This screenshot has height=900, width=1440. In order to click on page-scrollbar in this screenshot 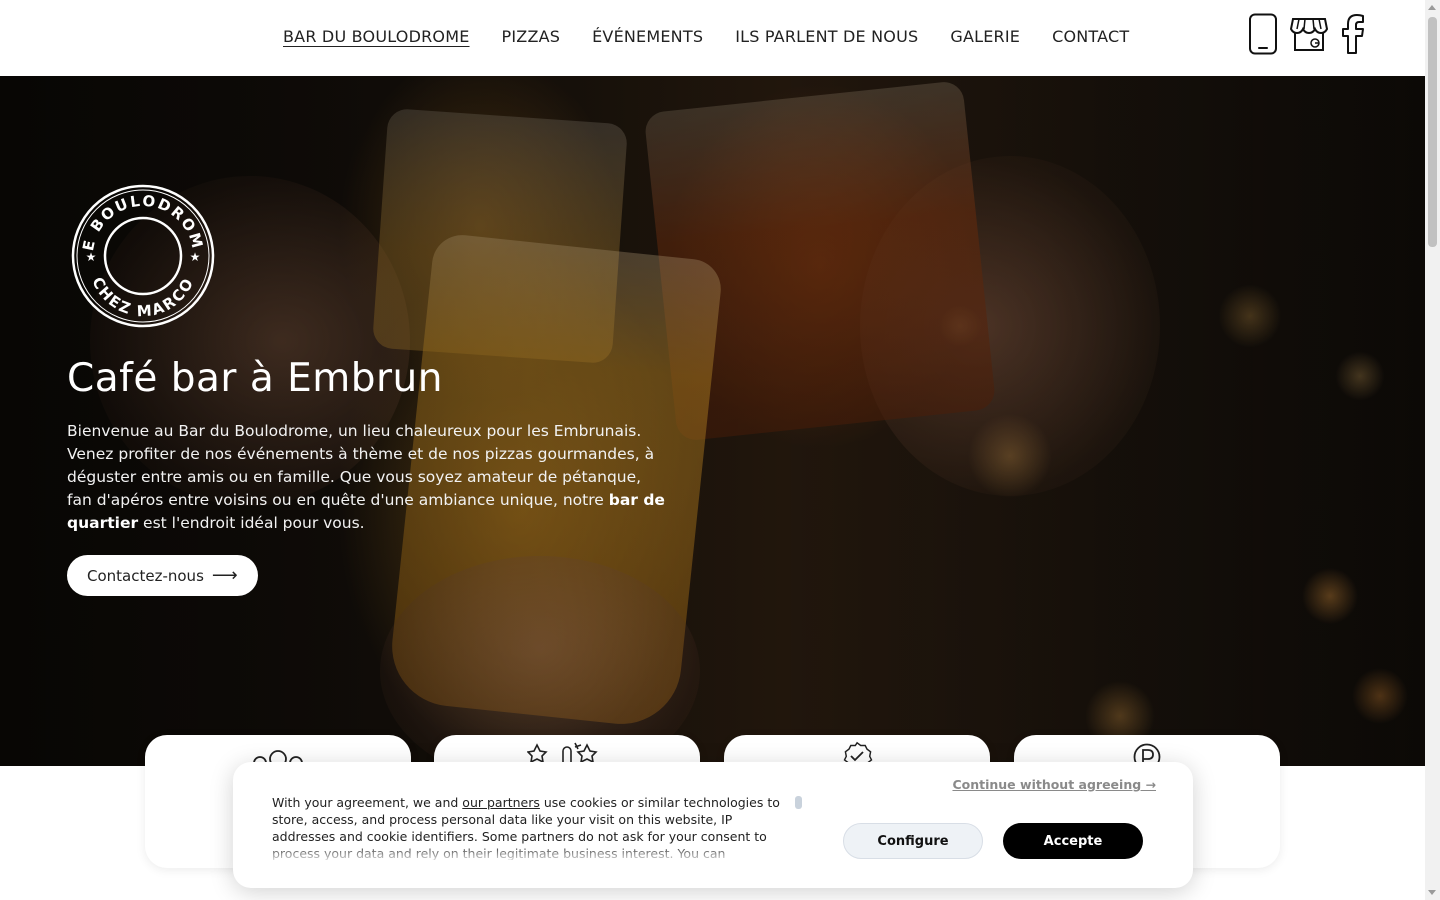, I will do `click(1432, 450)`.